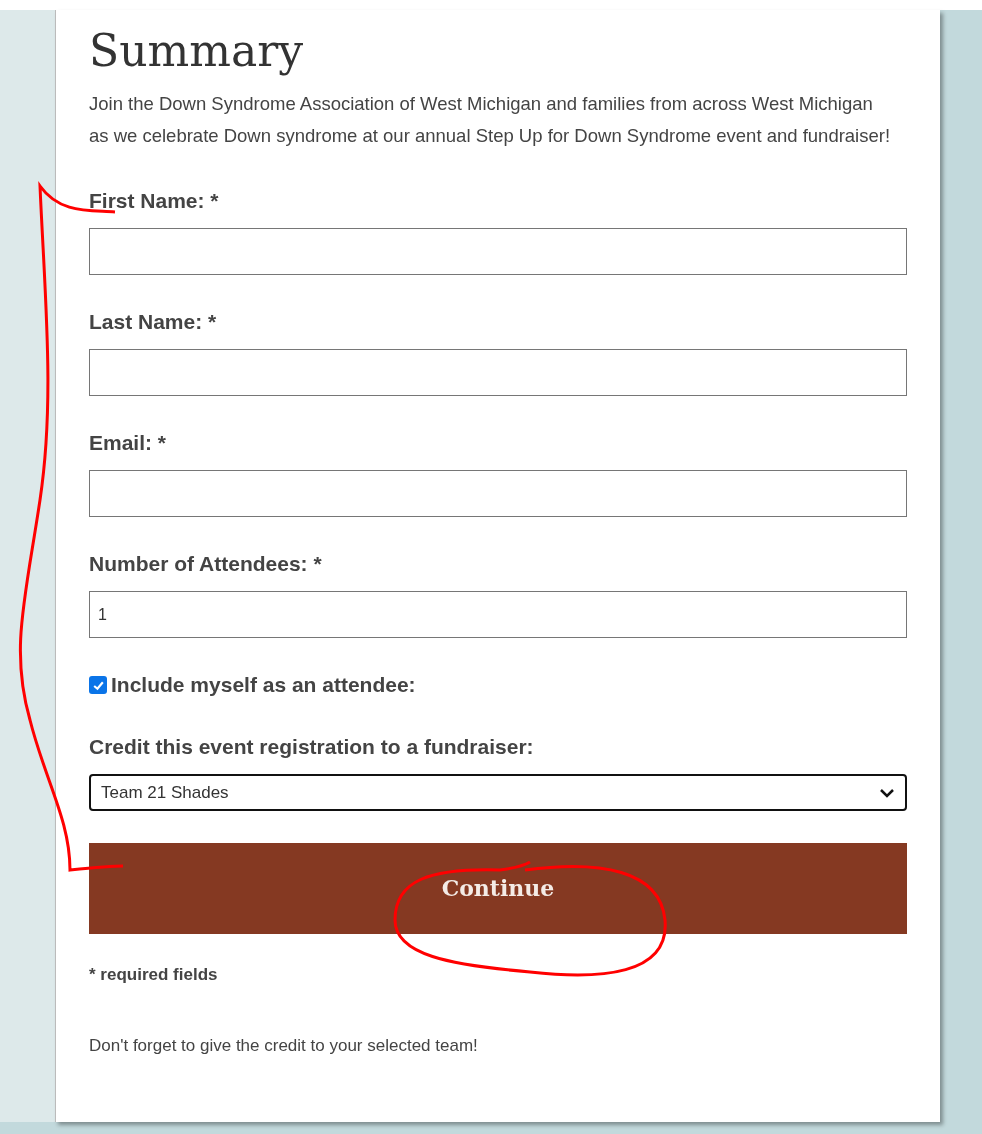  What do you see at coordinates (206, 564) in the screenshot?
I see `field-label: Number of Attendees: *` at bounding box center [206, 564].